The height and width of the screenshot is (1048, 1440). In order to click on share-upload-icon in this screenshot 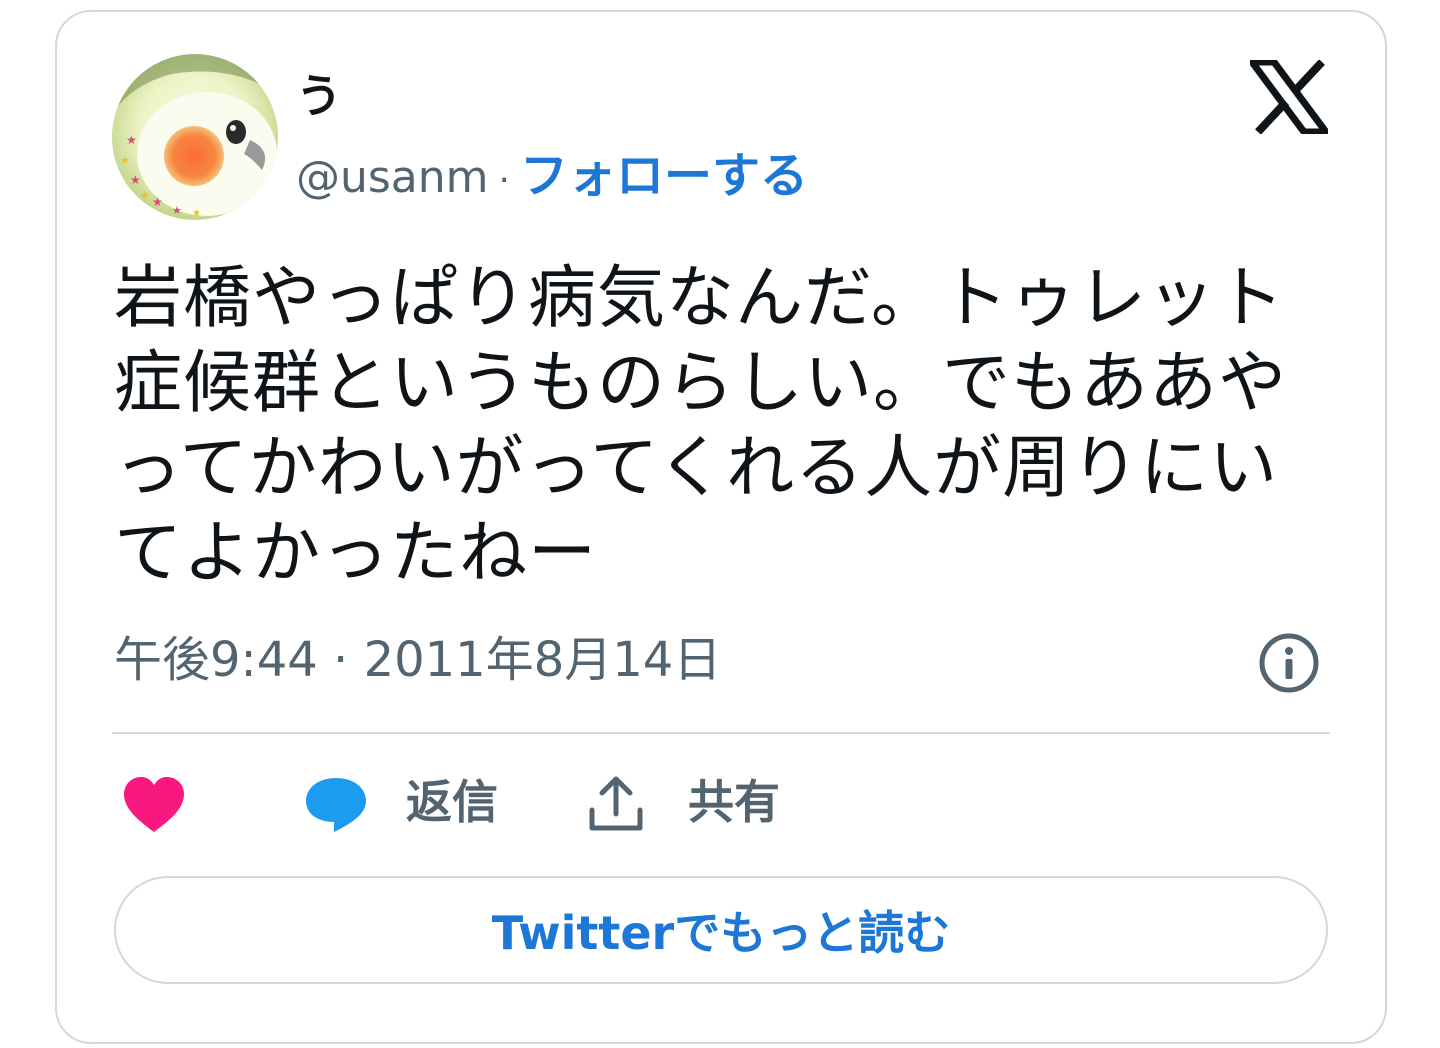, I will do `click(616, 804)`.